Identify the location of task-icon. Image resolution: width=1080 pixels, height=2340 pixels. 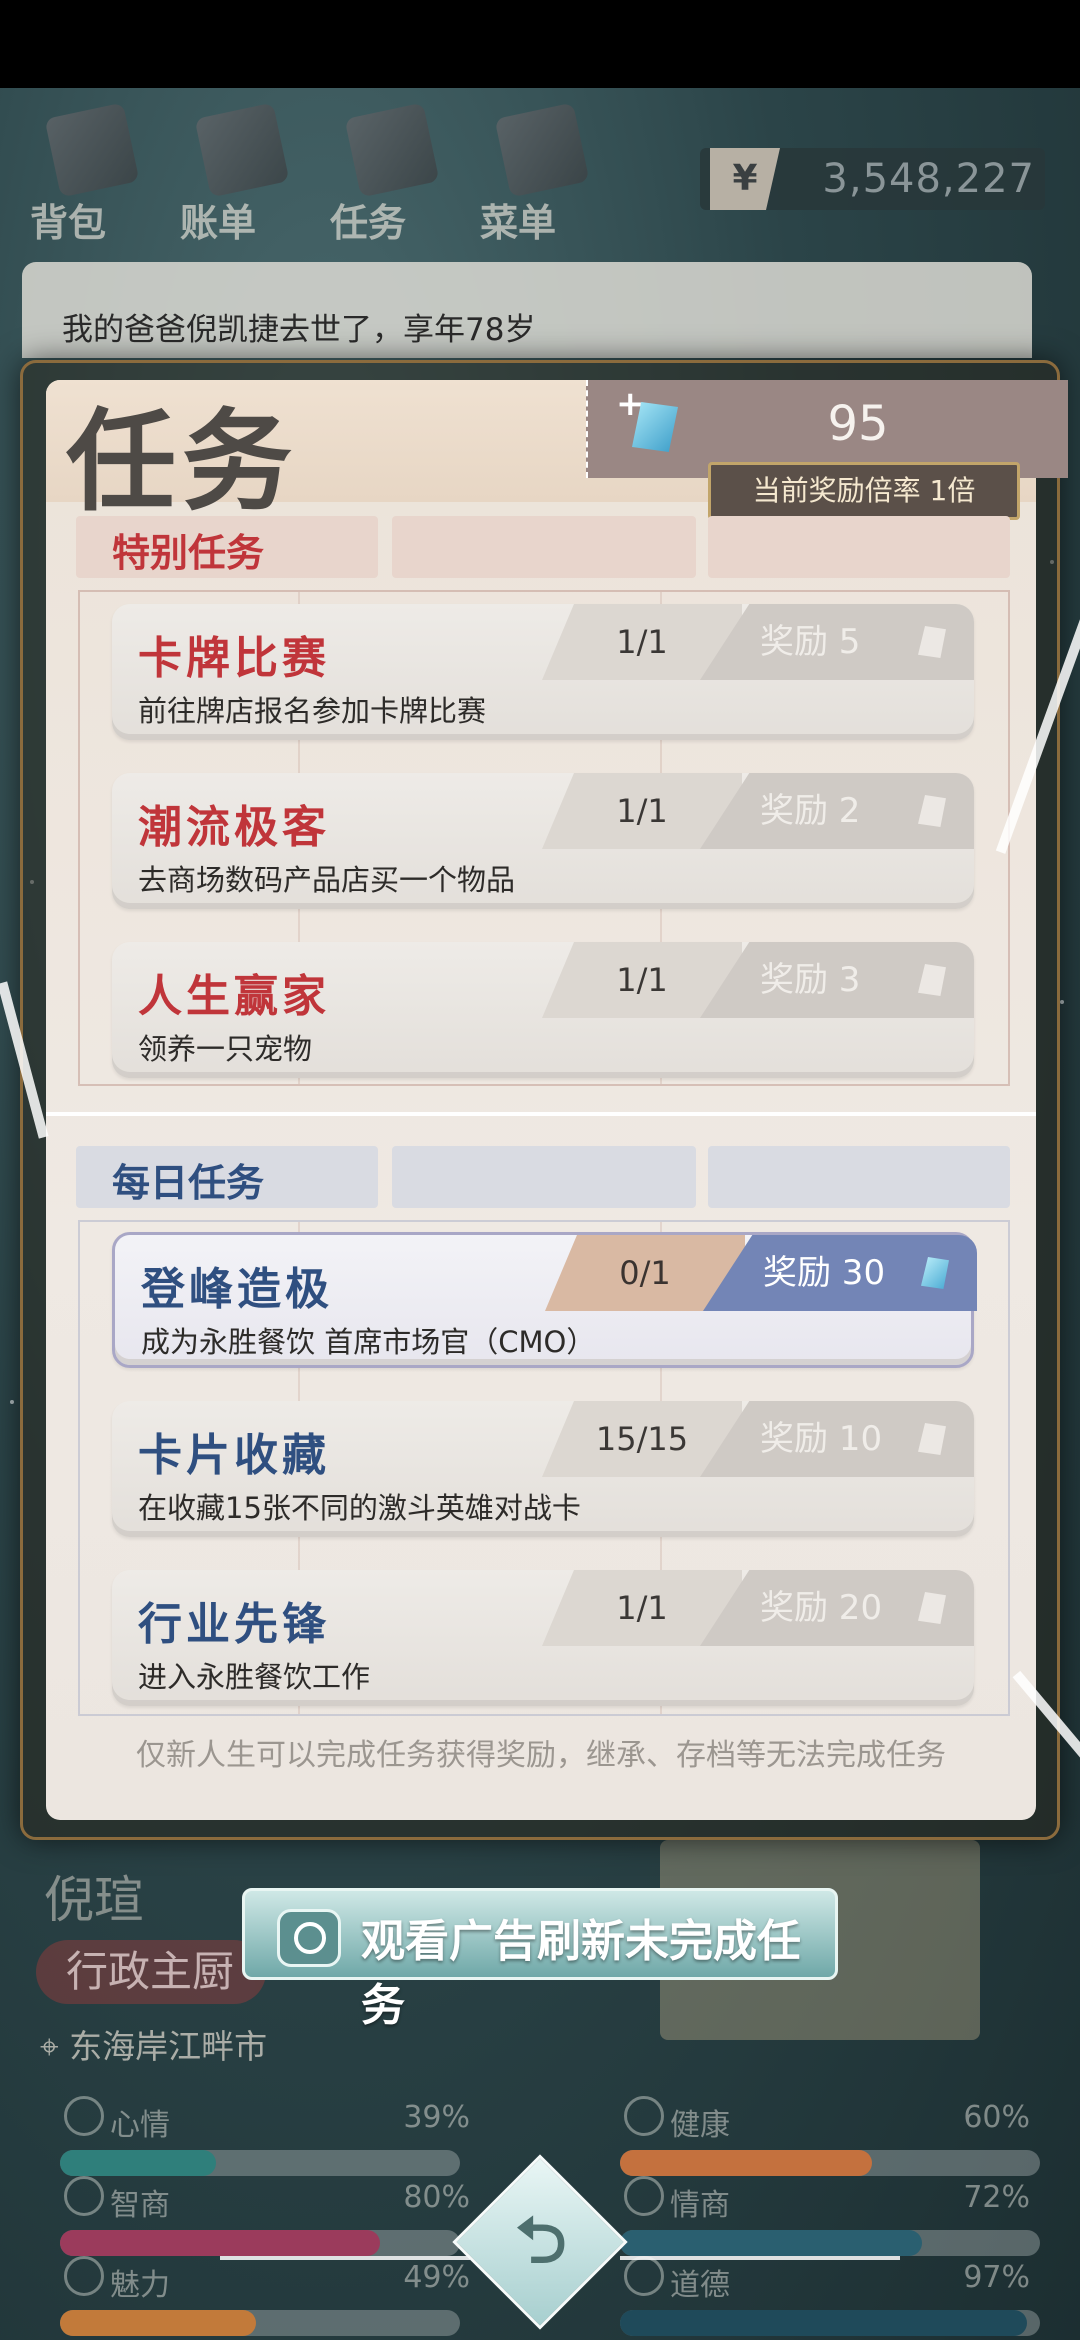
(392, 150).